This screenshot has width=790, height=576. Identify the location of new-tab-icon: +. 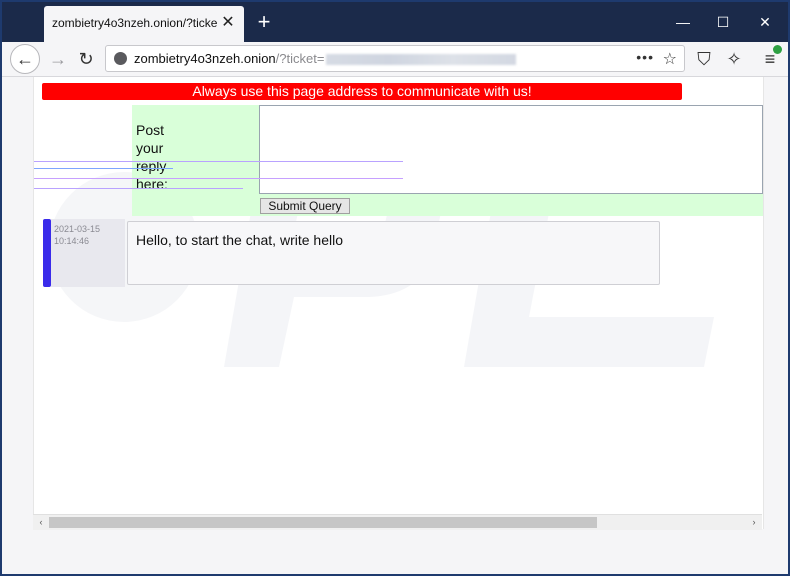
(264, 22).